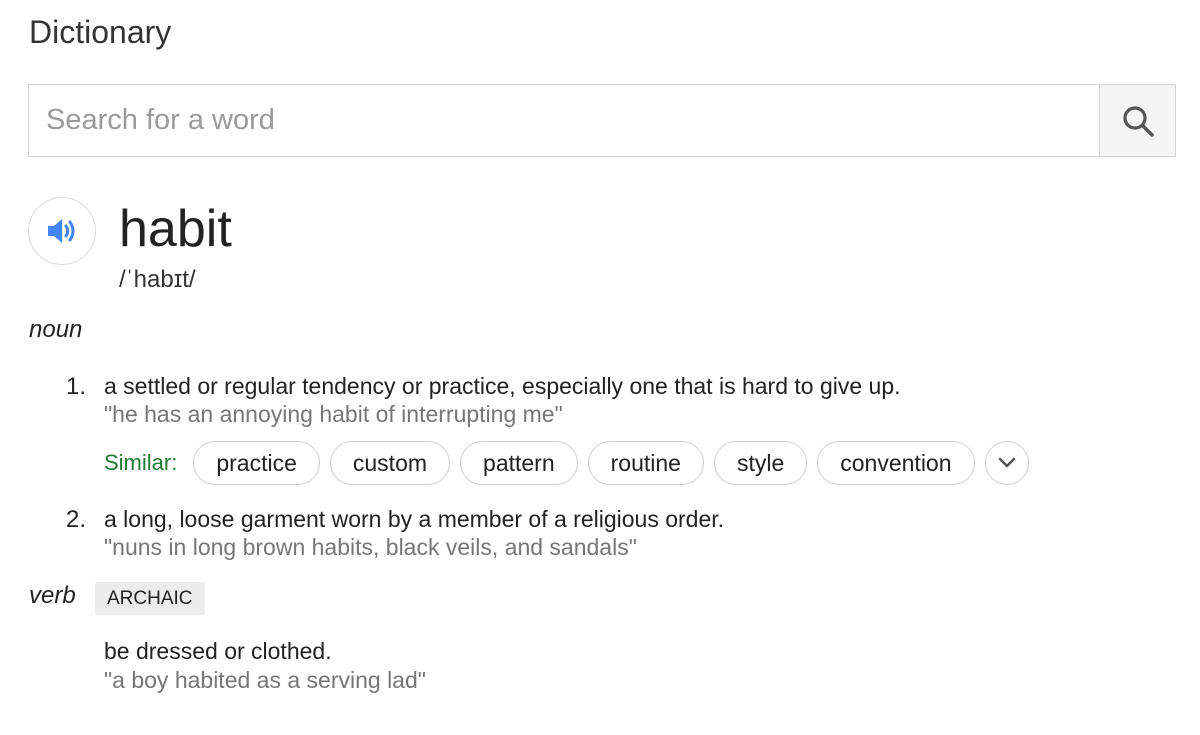 This screenshot has width=1200, height=735. Describe the element at coordinates (390, 463) in the screenshot. I see `similar-chip-custom: custom` at that location.